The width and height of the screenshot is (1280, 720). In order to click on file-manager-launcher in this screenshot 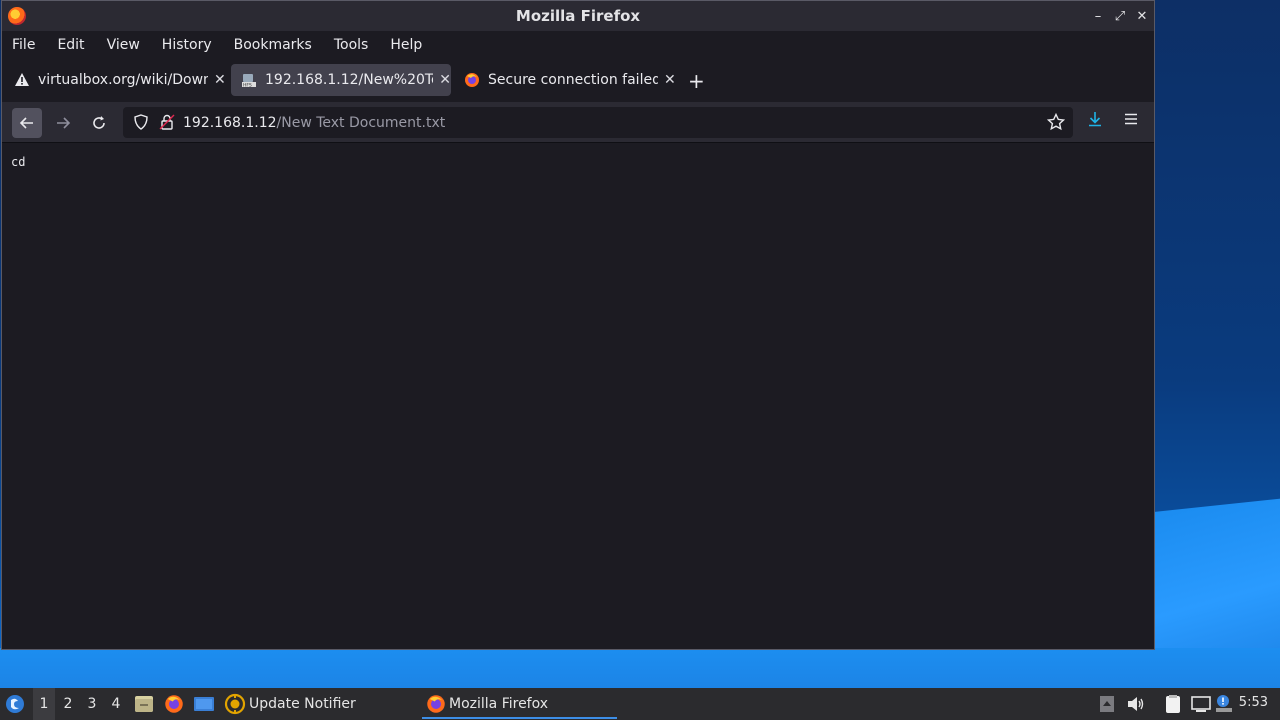, I will do `click(144, 704)`.